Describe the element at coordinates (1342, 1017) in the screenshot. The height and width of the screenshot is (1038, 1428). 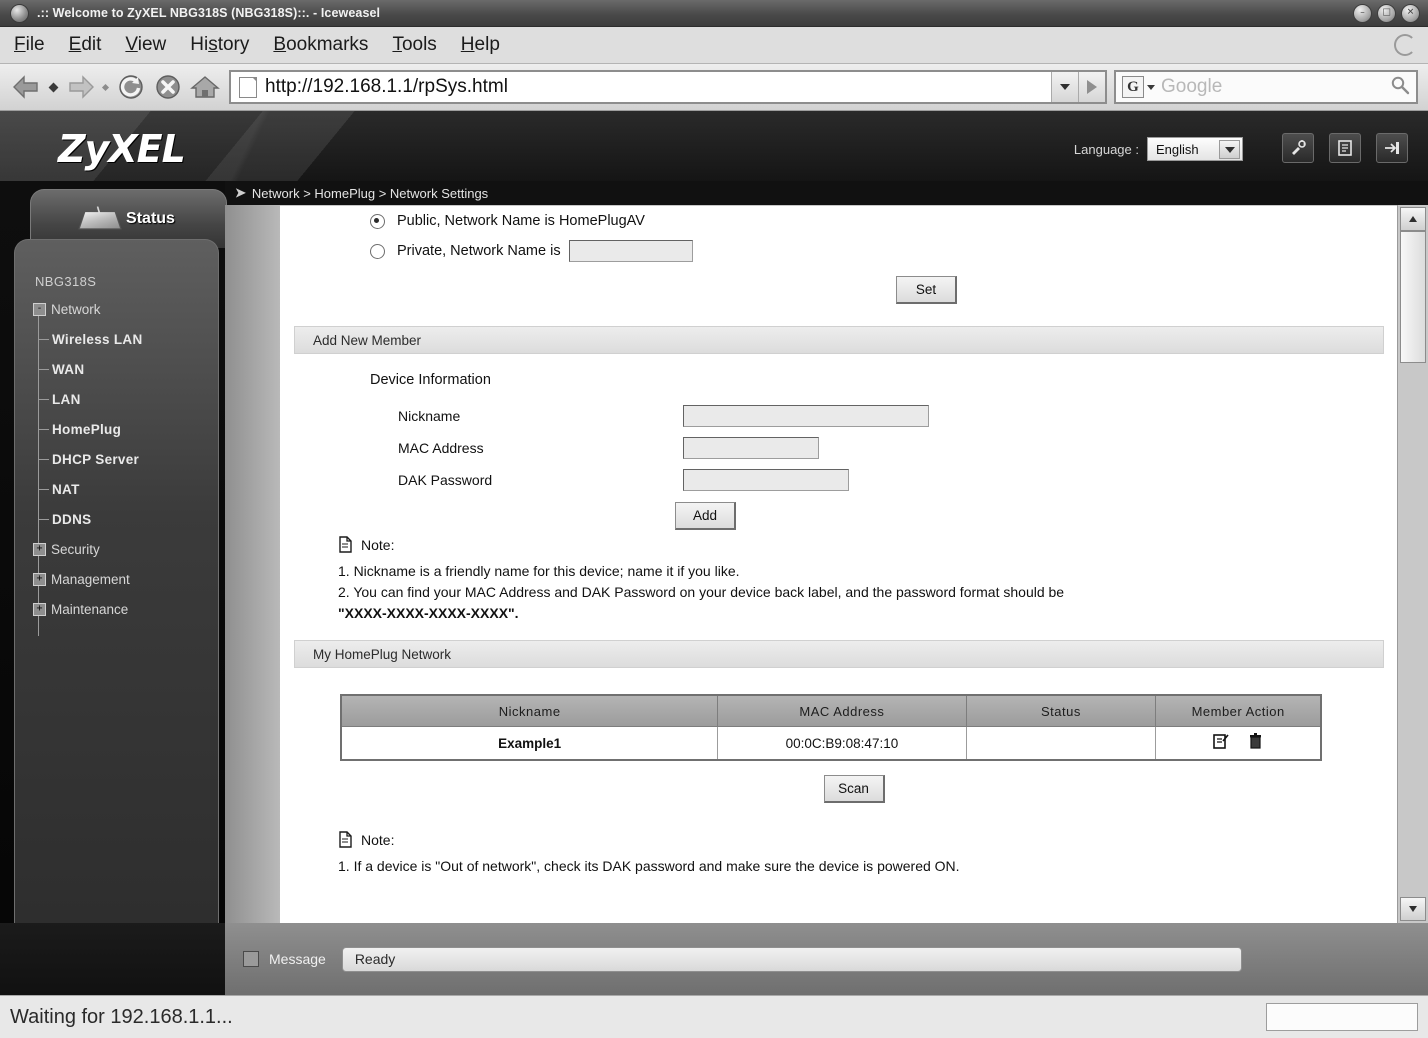
I see `progress-indicator` at that location.